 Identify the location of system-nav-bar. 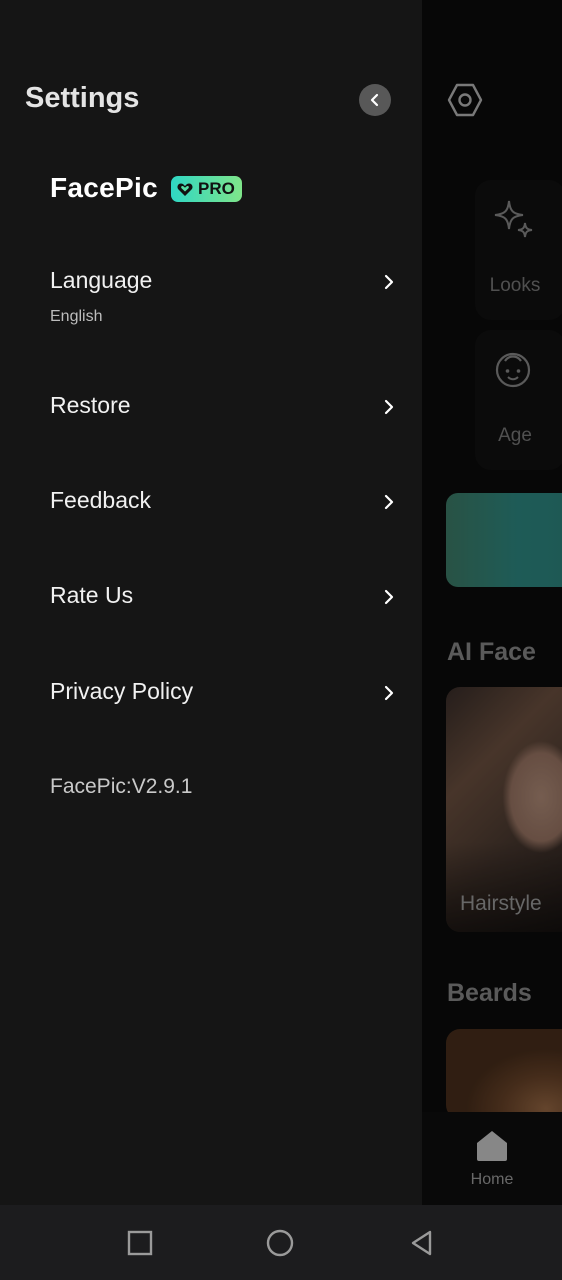
(281, 1242).